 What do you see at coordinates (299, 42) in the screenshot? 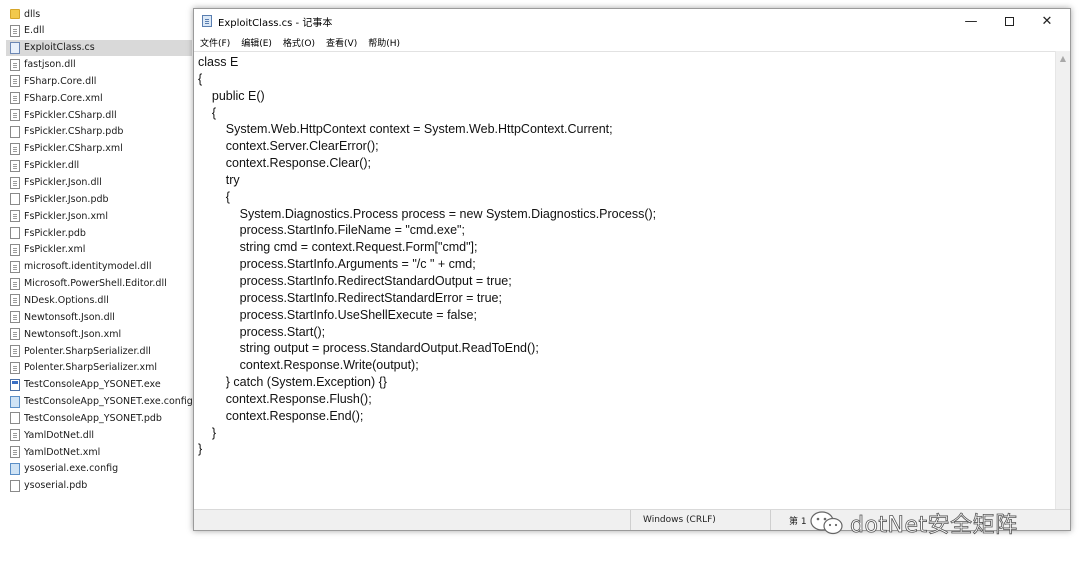
I see `menu-format: 格式(O)` at bounding box center [299, 42].